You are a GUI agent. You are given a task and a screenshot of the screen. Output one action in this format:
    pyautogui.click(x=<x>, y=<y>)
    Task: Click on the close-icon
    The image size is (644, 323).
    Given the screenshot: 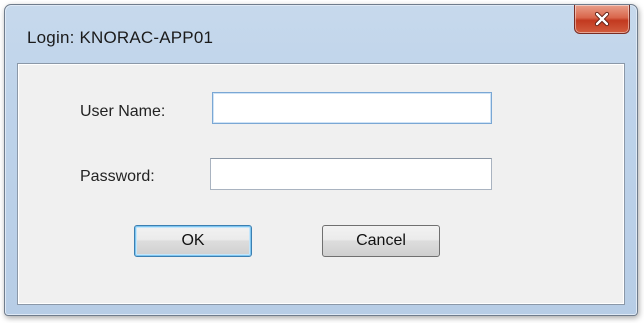 What is the action you would take?
    pyautogui.click(x=602, y=19)
    